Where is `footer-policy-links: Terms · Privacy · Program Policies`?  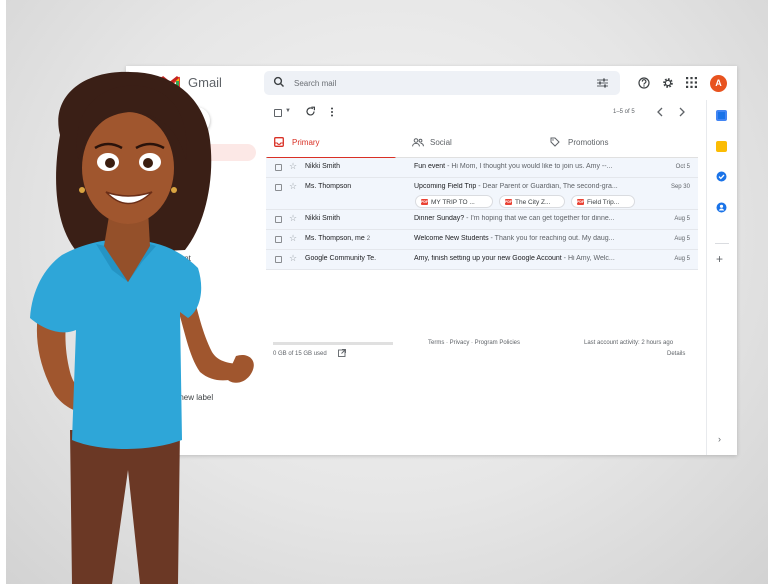 footer-policy-links: Terms · Privacy · Program Policies is located at coordinates (474, 343).